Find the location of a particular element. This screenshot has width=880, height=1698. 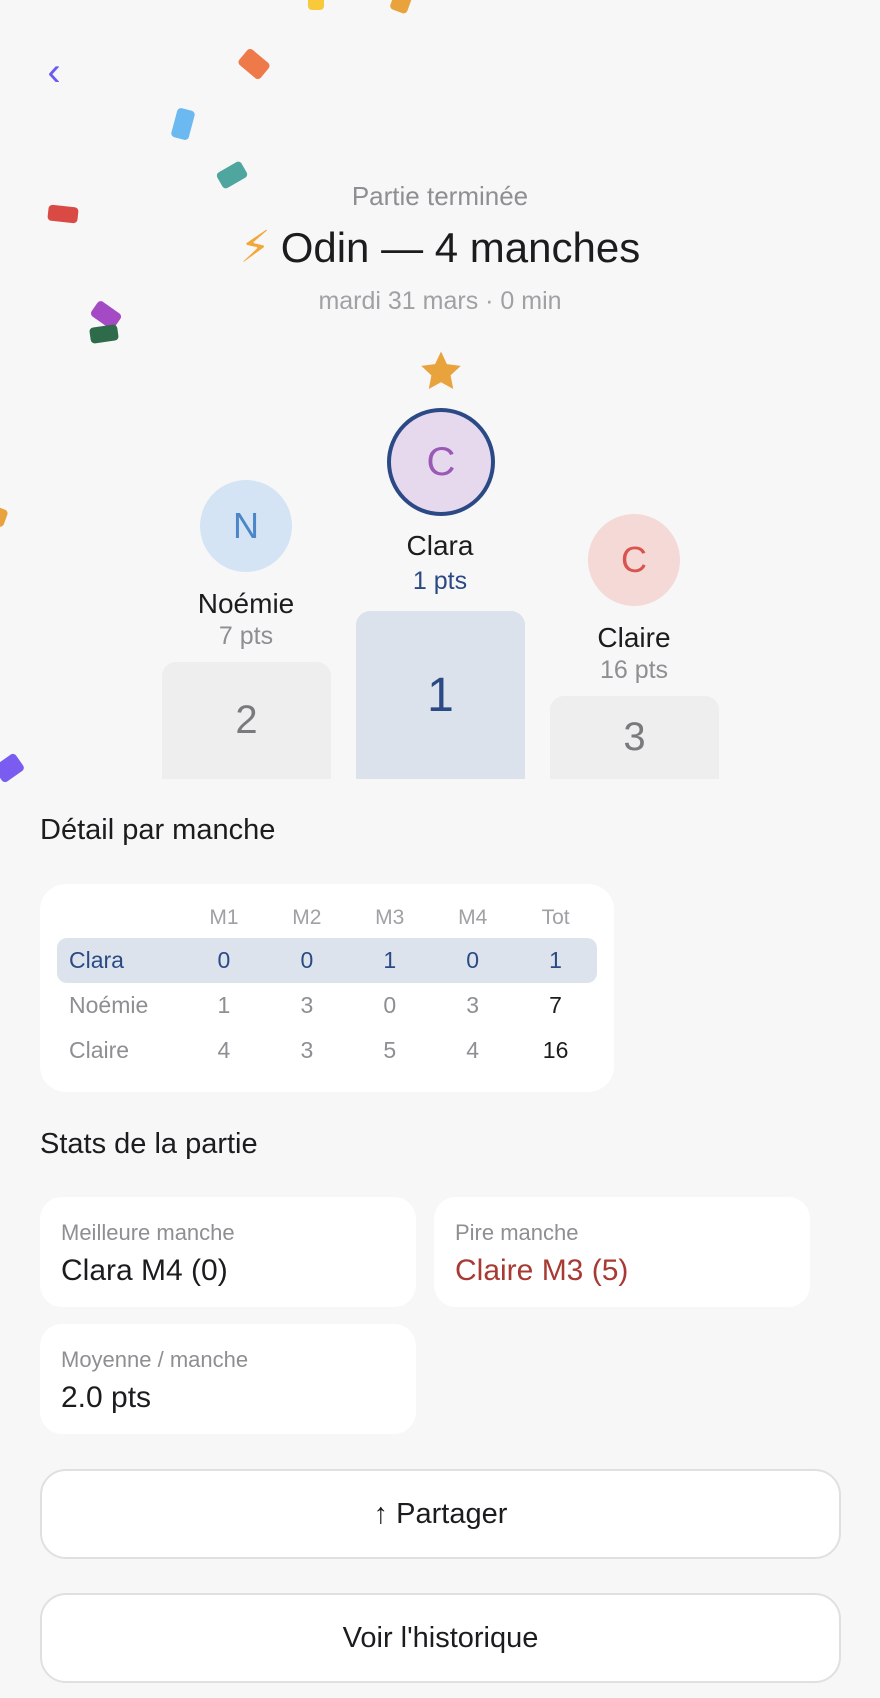

table-header-cell: M4 is located at coordinates (473, 917).